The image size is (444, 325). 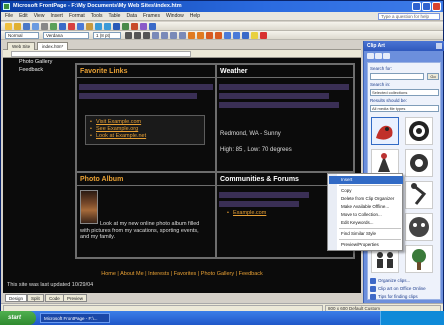 What do you see at coordinates (209, 35) in the screenshot?
I see `numbering-icon` at bounding box center [209, 35].